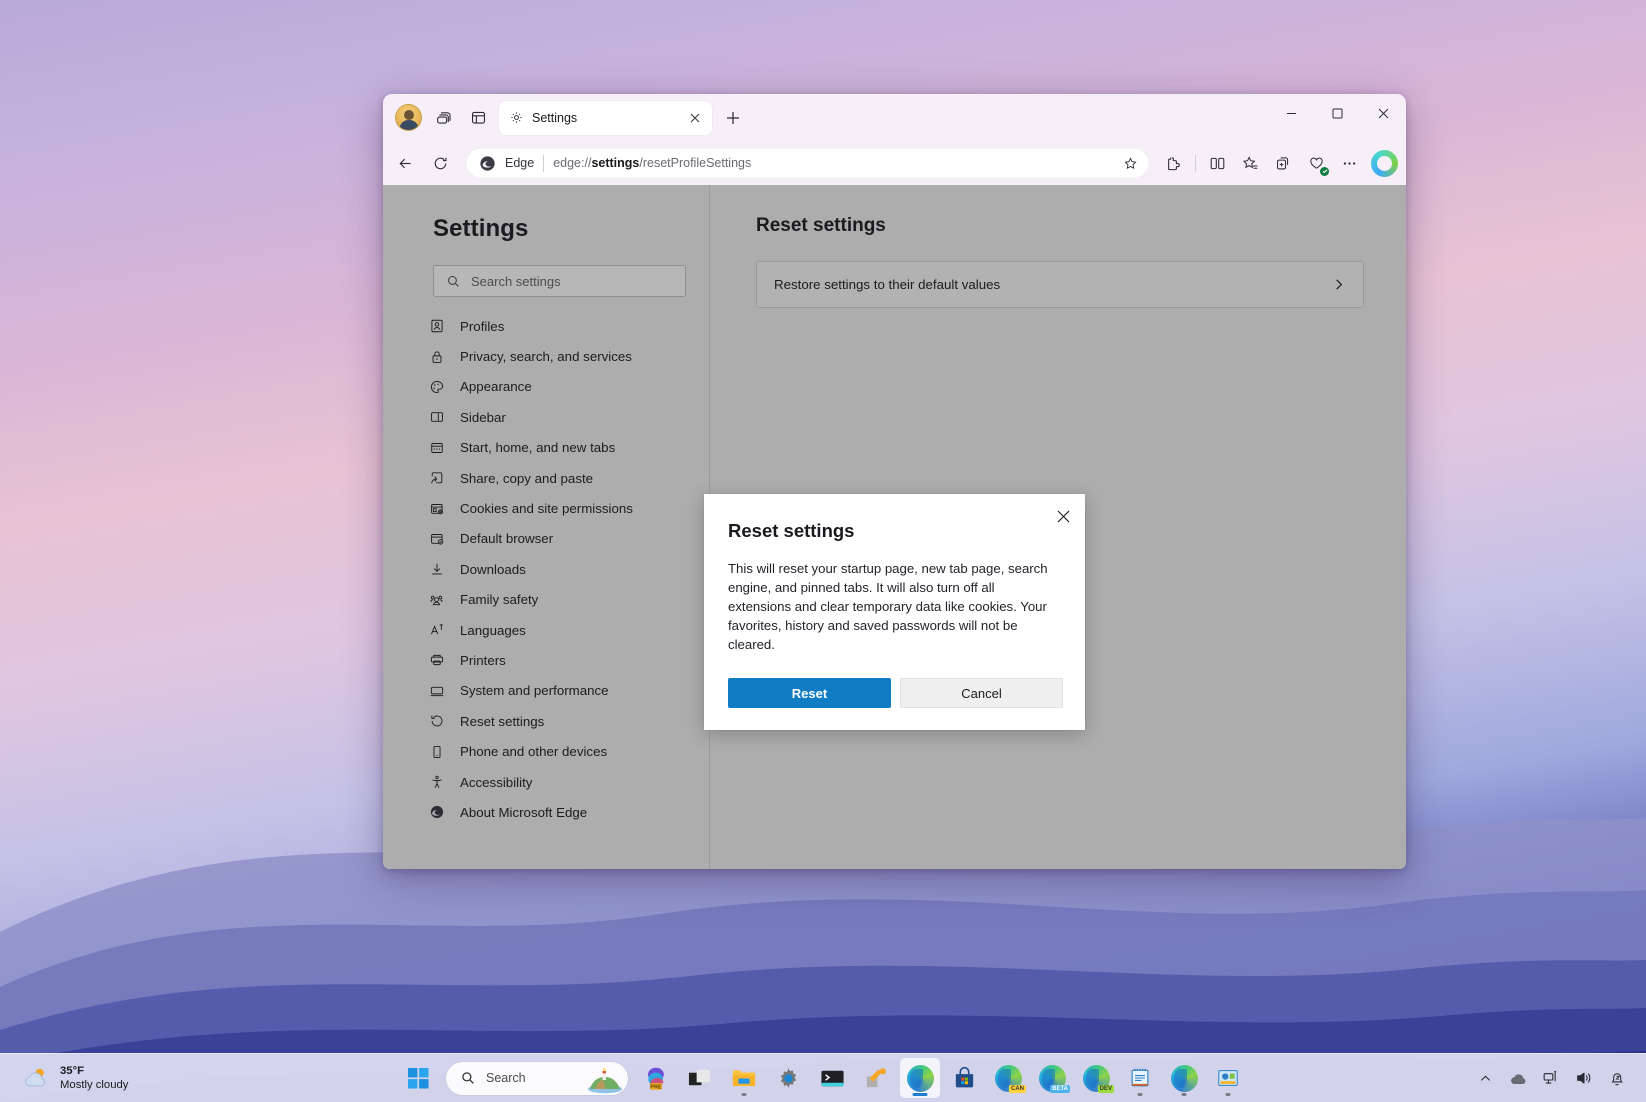 The image size is (1646, 1102). Describe the element at coordinates (1096, 1078) in the screenshot. I see `taskbar-app-edge-dev: DEV` at that location.